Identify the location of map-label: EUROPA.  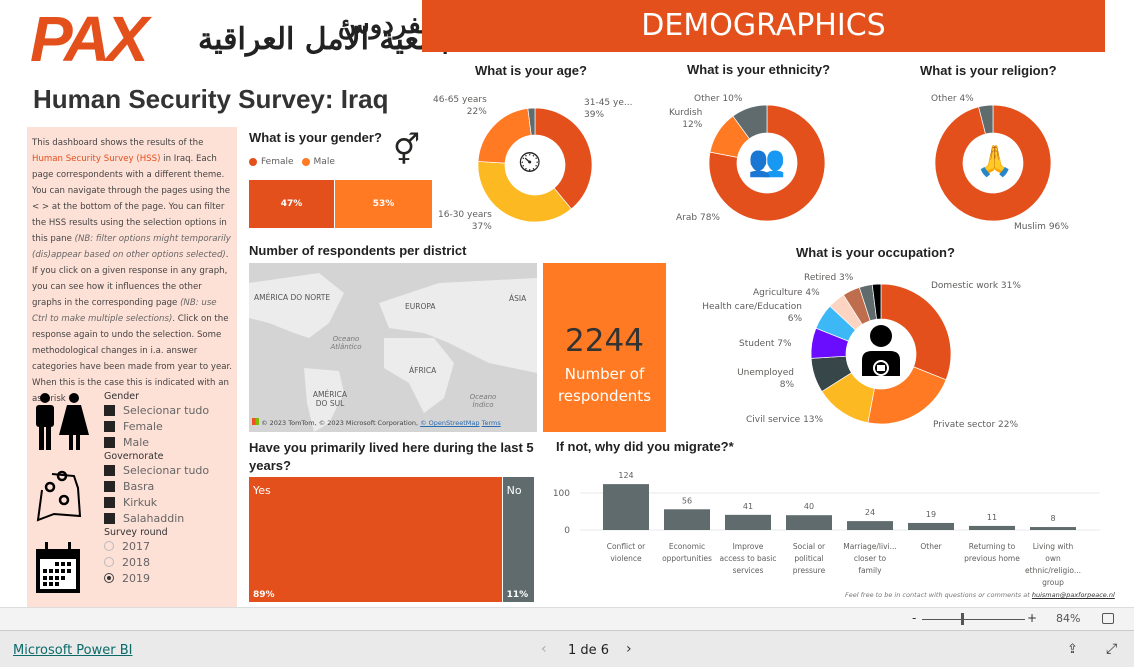
(420, 306).